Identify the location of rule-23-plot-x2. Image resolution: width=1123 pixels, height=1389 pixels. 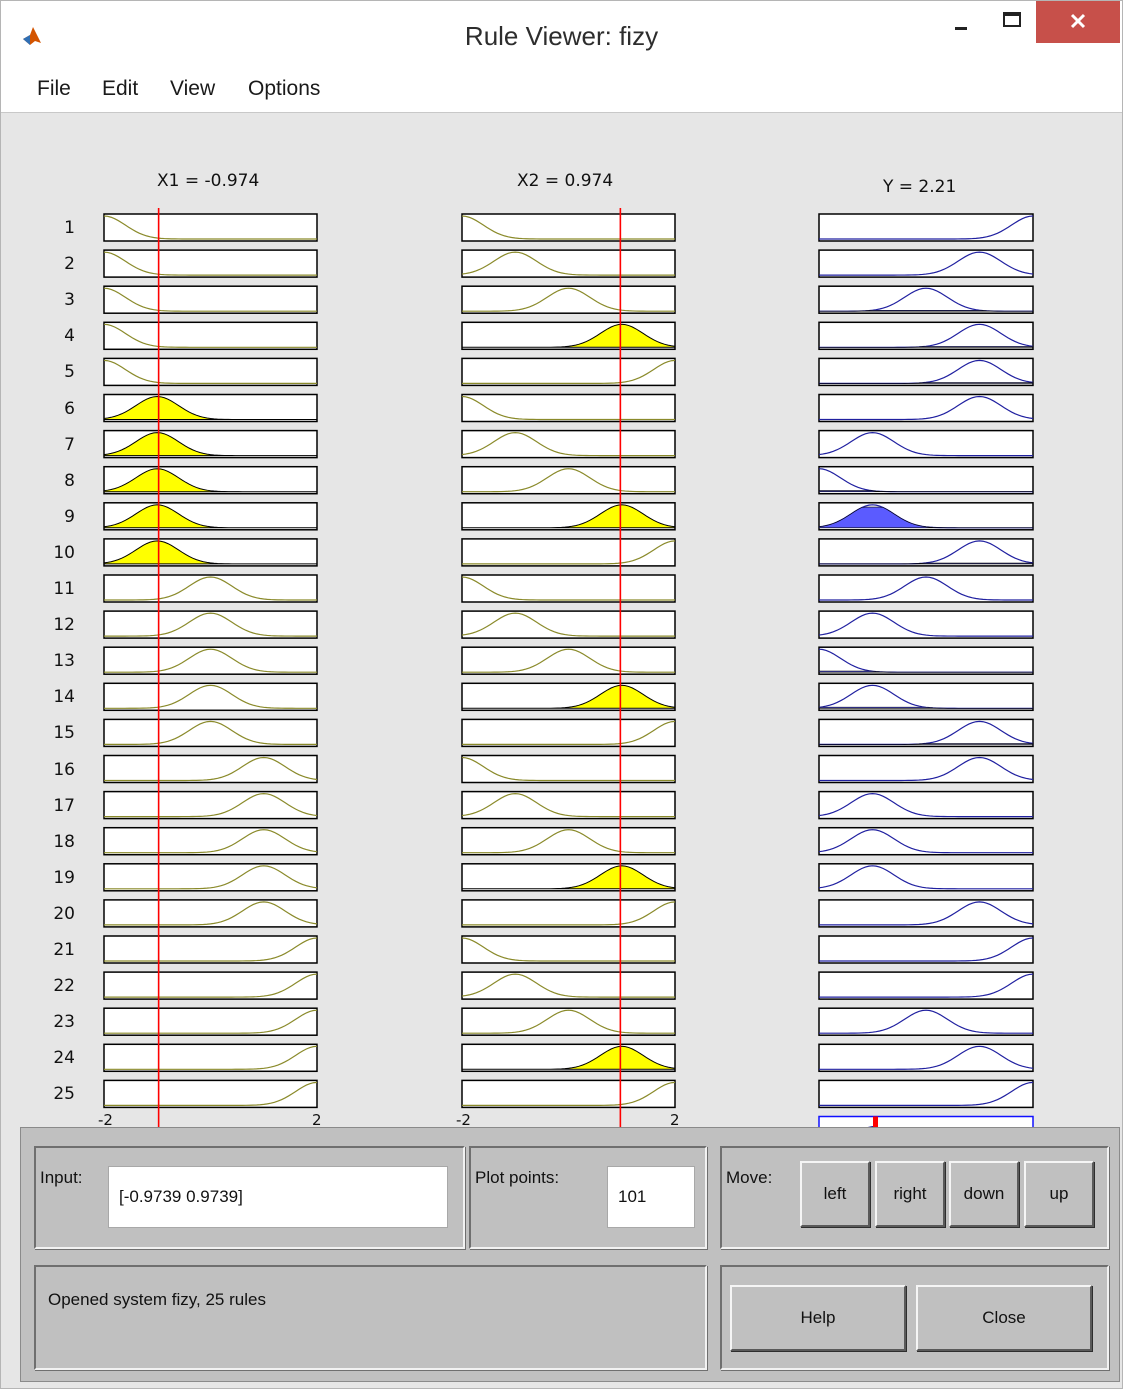
(568, 1021).